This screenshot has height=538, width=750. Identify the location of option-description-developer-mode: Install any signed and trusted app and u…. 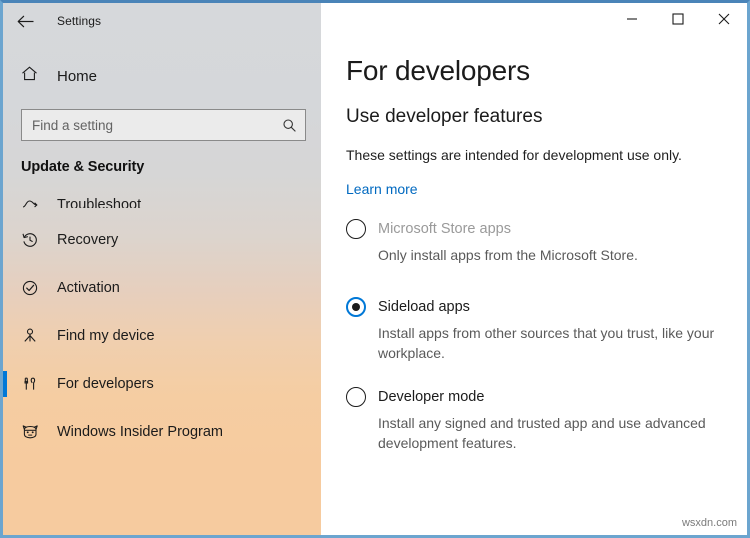
(542, 433).